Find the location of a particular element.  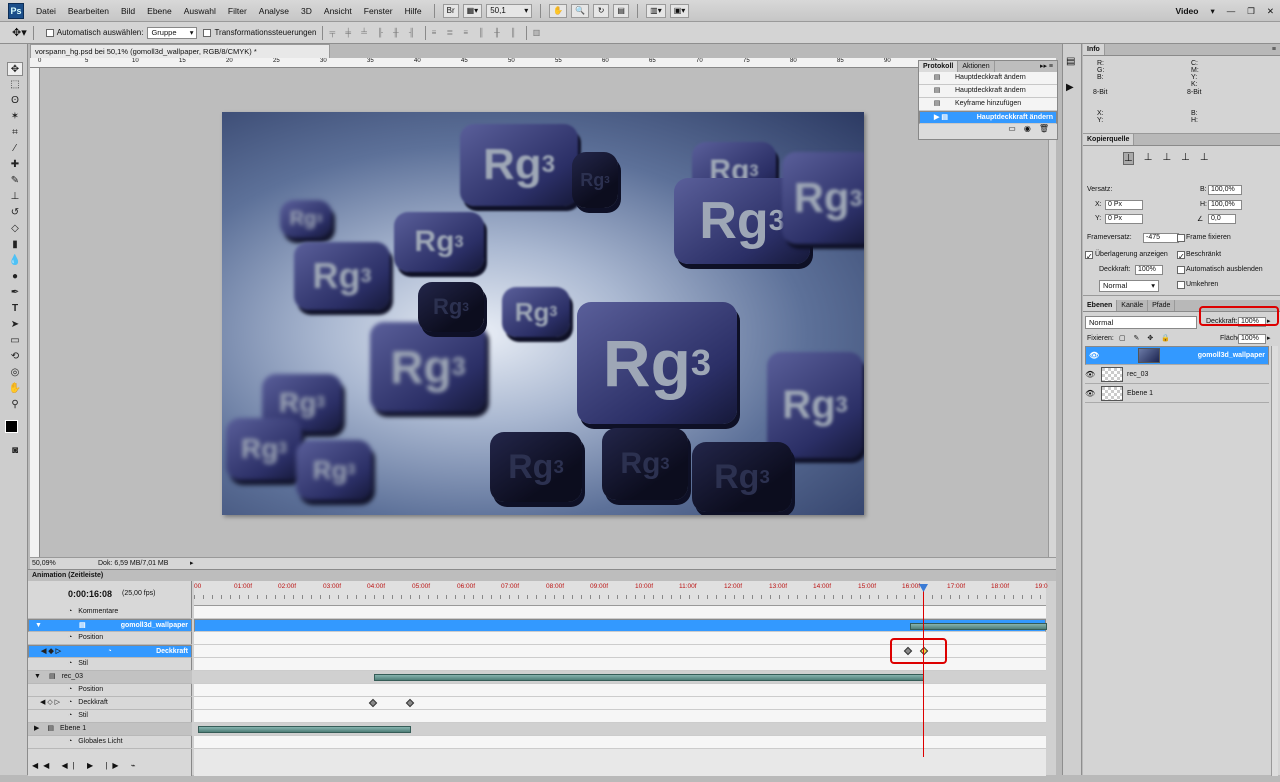

workspace-switcher: Video is located at coordinates (1186, 11).